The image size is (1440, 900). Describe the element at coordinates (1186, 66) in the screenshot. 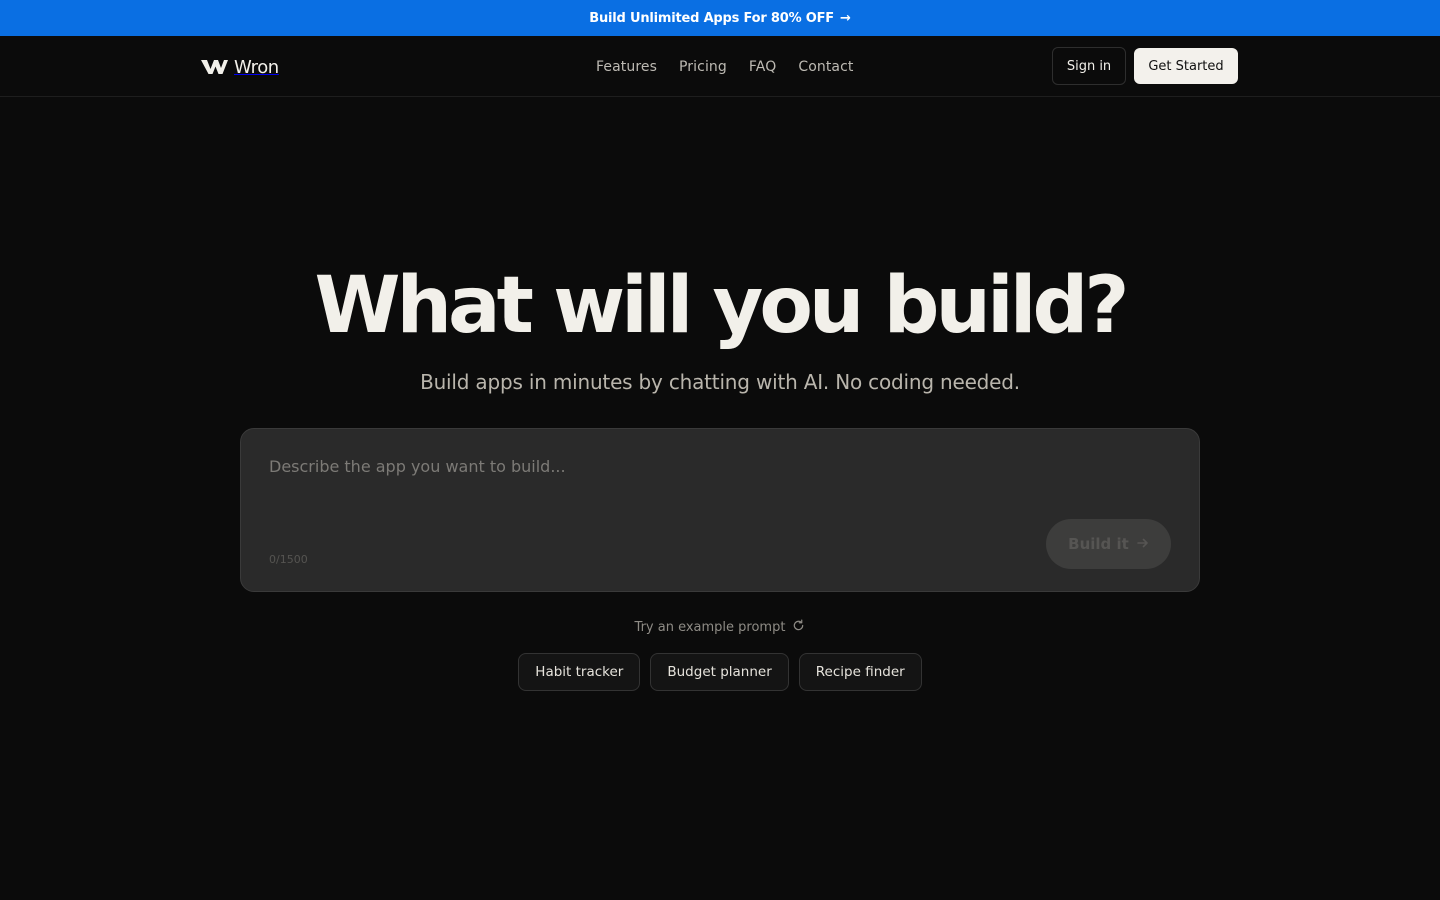

I see `get-started-button: Get Started` at that location.